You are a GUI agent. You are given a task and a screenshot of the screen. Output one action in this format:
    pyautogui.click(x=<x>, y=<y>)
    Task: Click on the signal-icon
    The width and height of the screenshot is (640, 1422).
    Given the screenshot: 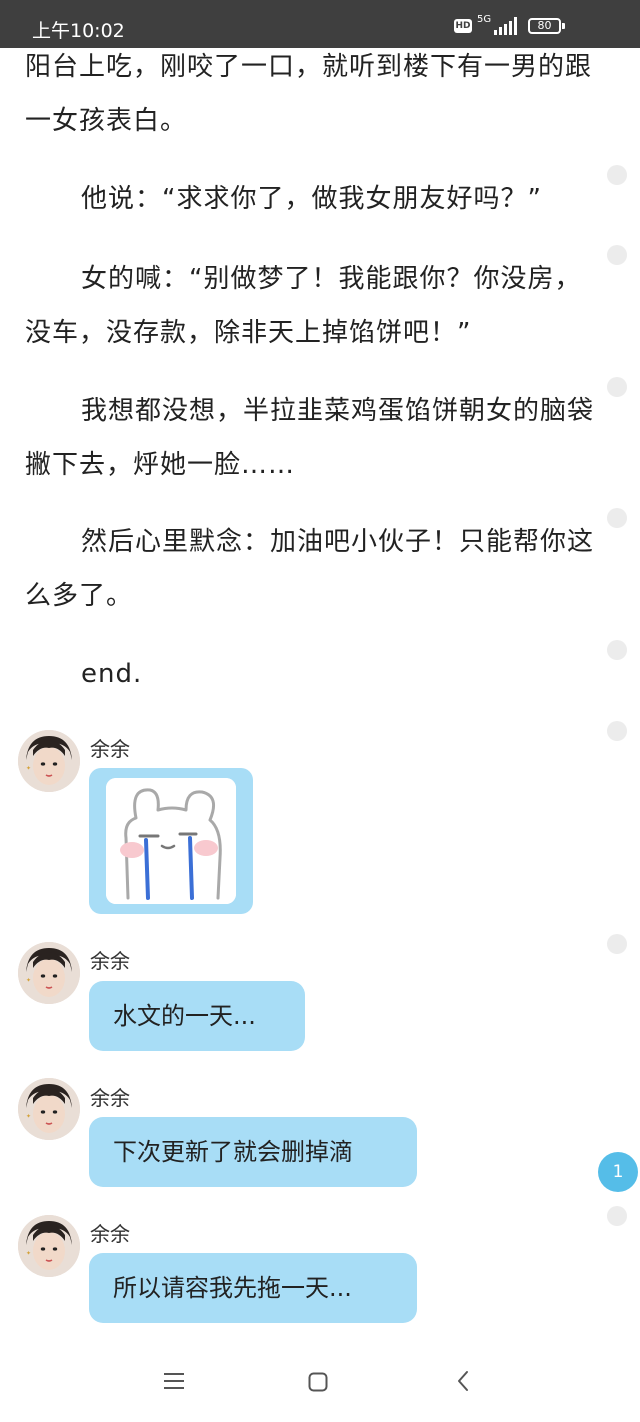 What is the action you would take?
    pyautogui.click(x=505, y=26)
    